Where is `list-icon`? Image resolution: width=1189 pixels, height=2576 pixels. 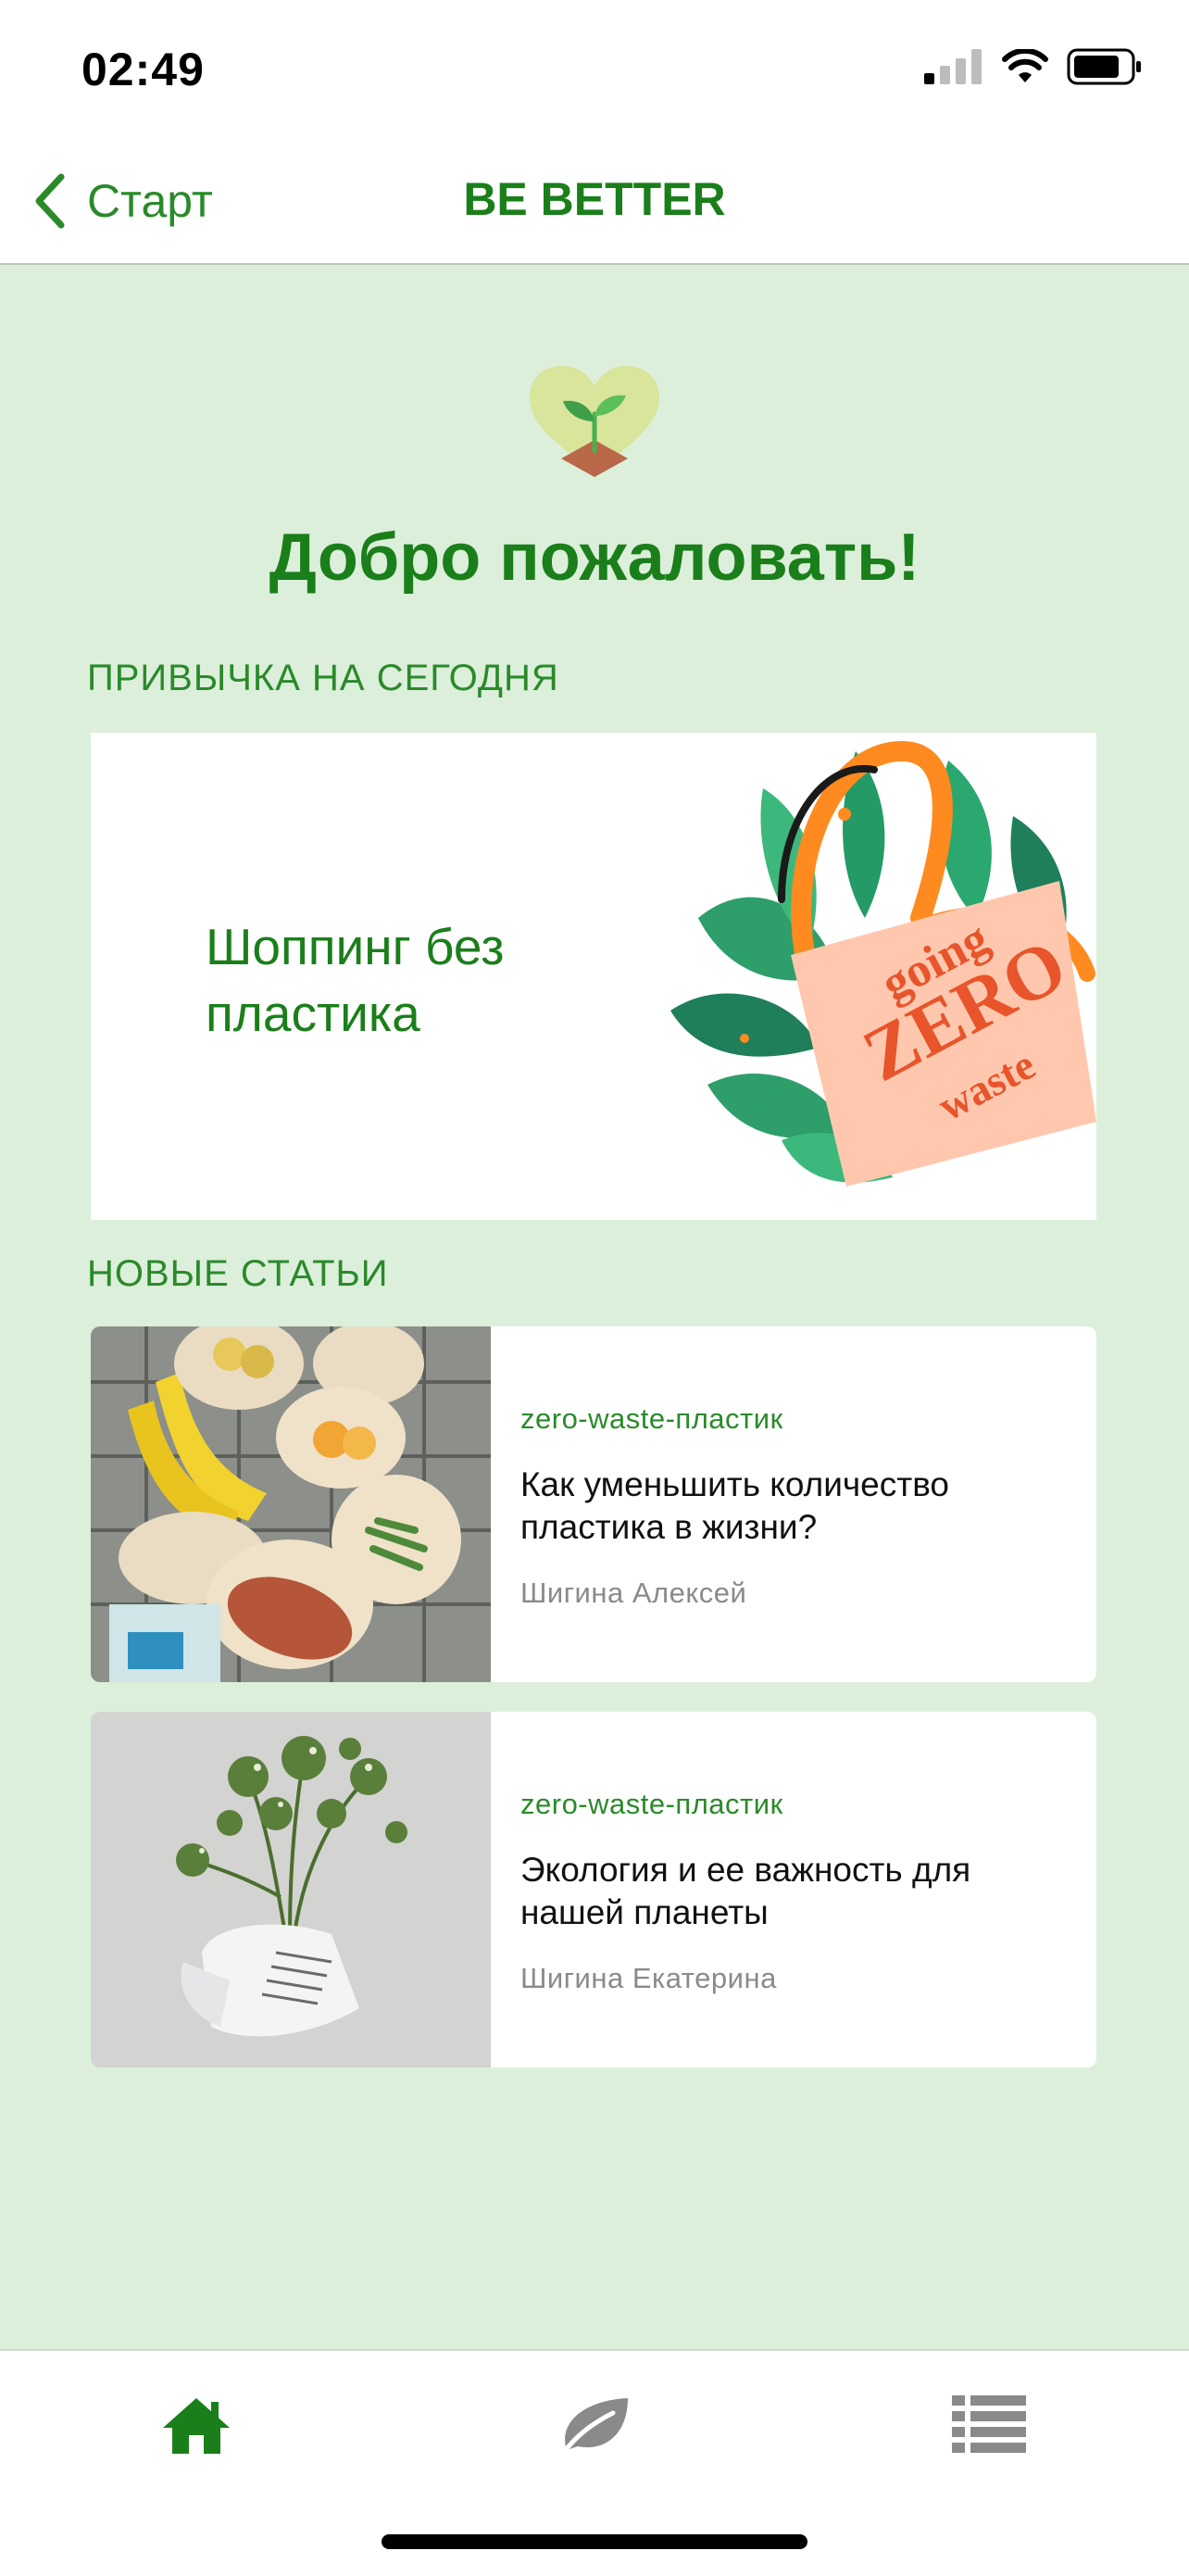 list-icon is located at coordinates (989, 2424).